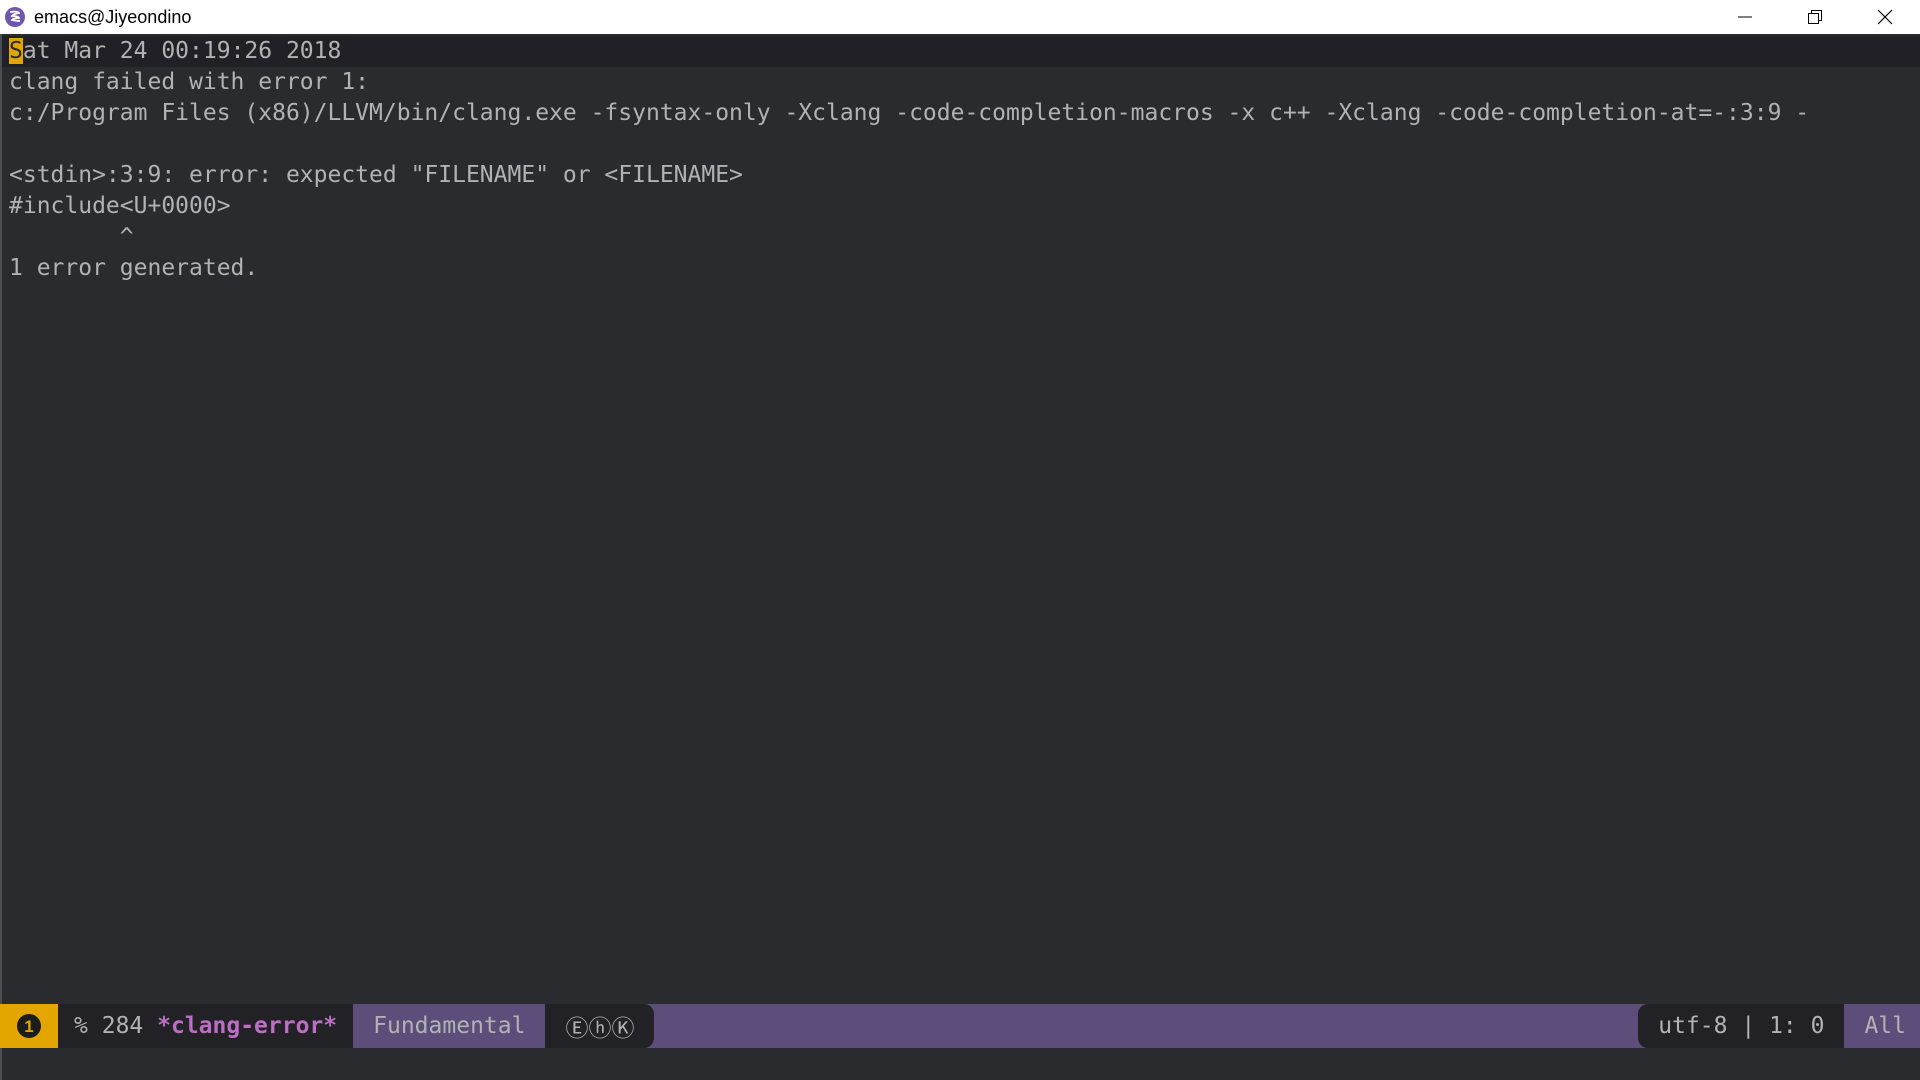 This screenshot has width=1920, height=1080. I want to click on buffer-name: *clang-error*, so click(247, 1026).